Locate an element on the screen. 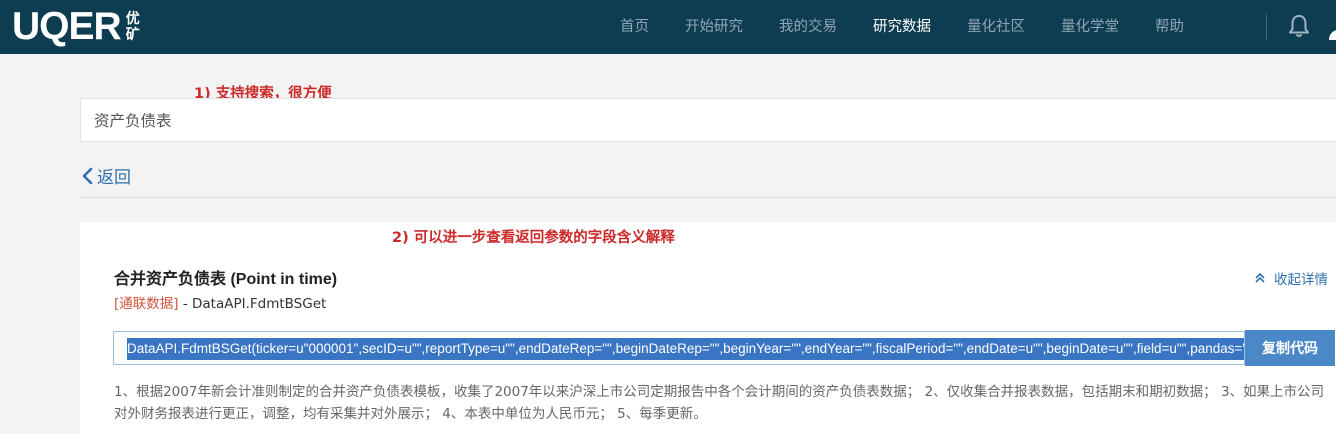 Image resolution: width=1336 pixels, height=434 pixels. search-box is located at coordinates (708, 120).